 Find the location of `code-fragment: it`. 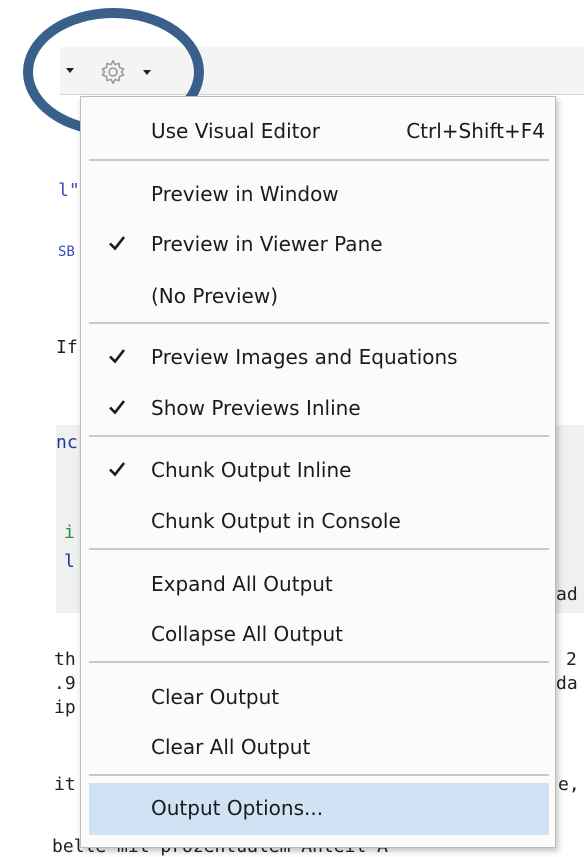

code-fragment: it is located at coordinates (65, 784).